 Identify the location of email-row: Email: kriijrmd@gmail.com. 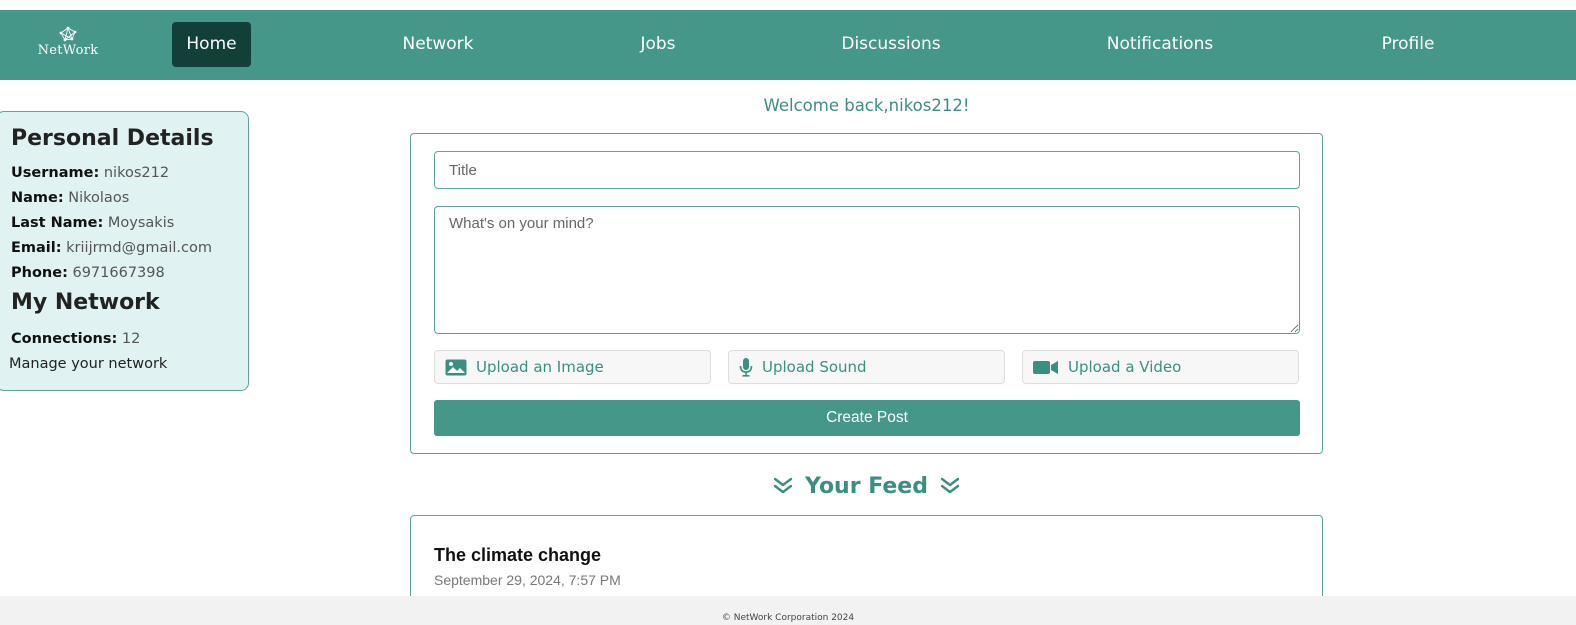
(129, 248).